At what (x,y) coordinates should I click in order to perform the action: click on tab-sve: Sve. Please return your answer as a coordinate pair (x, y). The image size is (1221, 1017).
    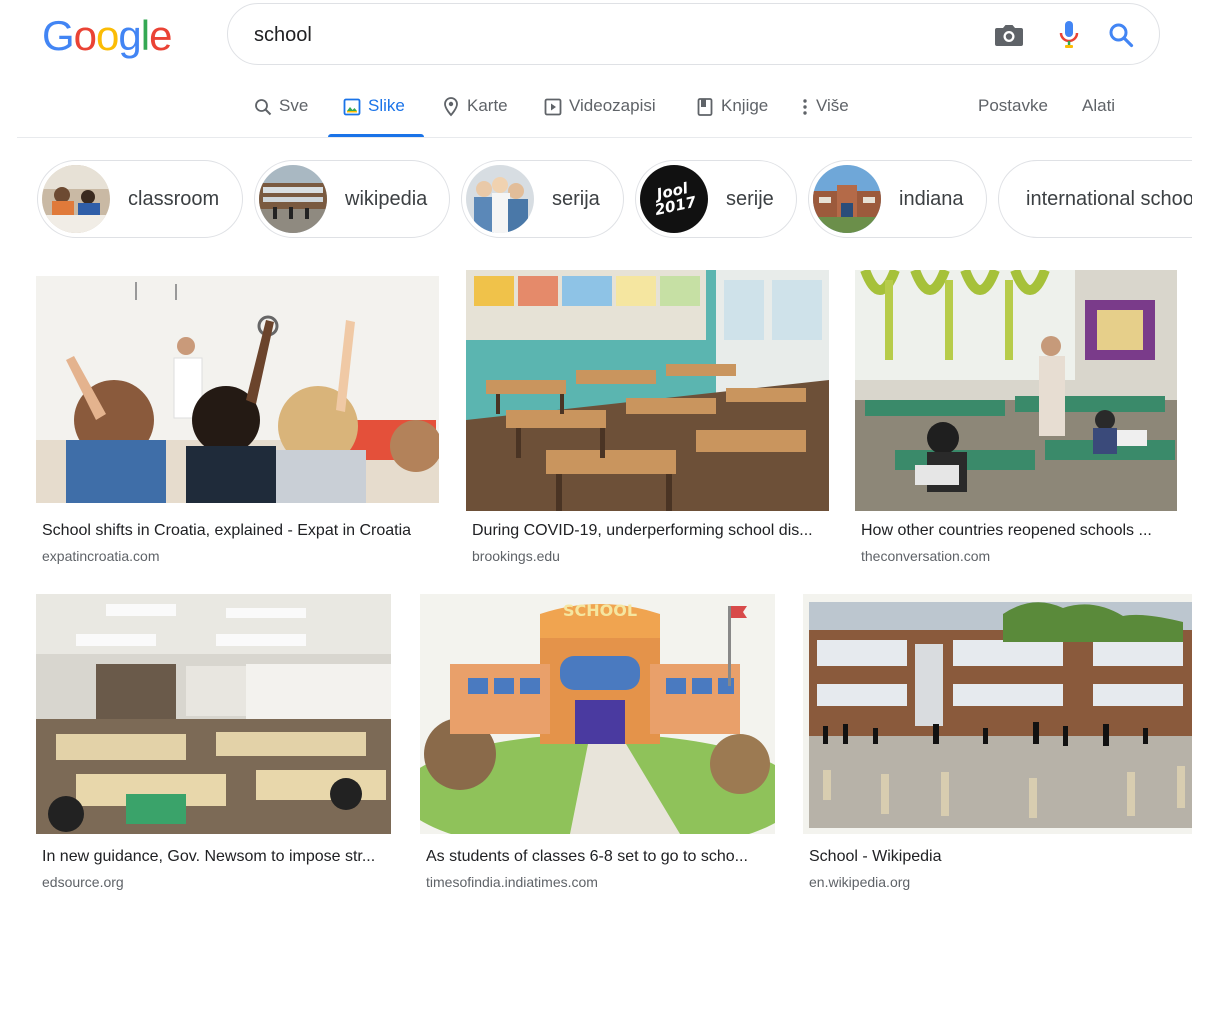
    Looking at the image, I should click on (280, 112).